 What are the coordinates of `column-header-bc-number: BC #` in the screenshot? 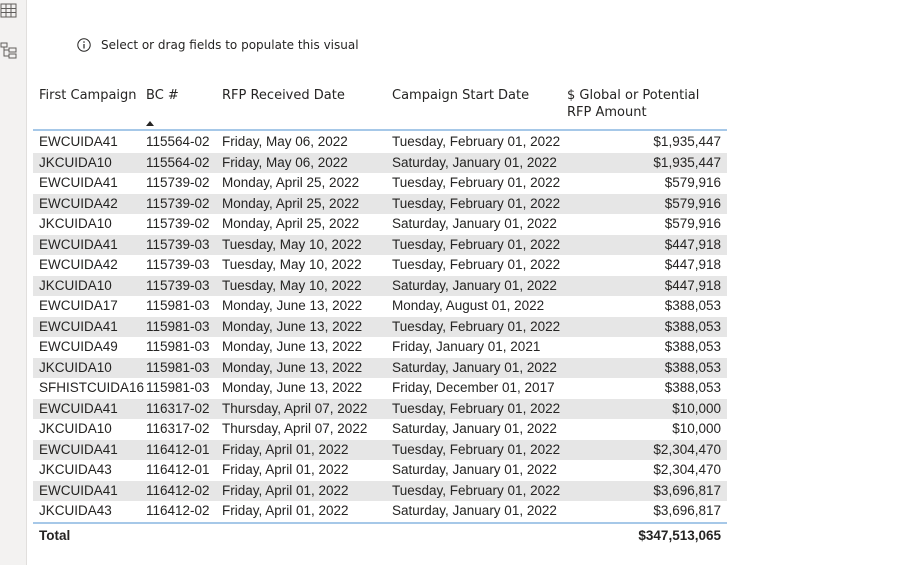 It's located at (162, 95).